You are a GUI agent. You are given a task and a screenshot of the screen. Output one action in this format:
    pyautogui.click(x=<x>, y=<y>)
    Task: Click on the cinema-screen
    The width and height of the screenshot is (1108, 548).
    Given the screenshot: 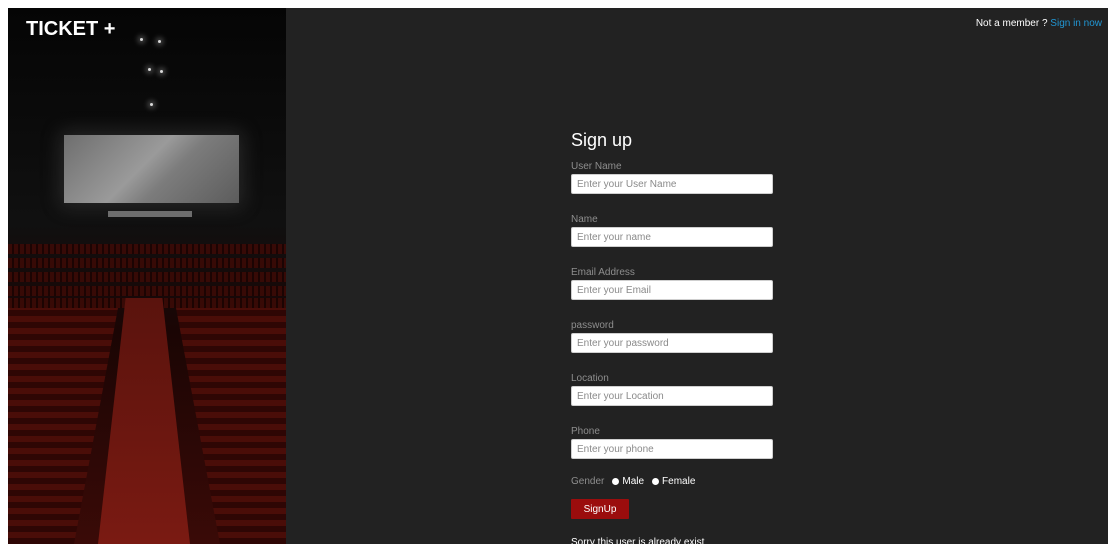 What is the action you would take?
    pyautogui.click(x=151, y=169)
    